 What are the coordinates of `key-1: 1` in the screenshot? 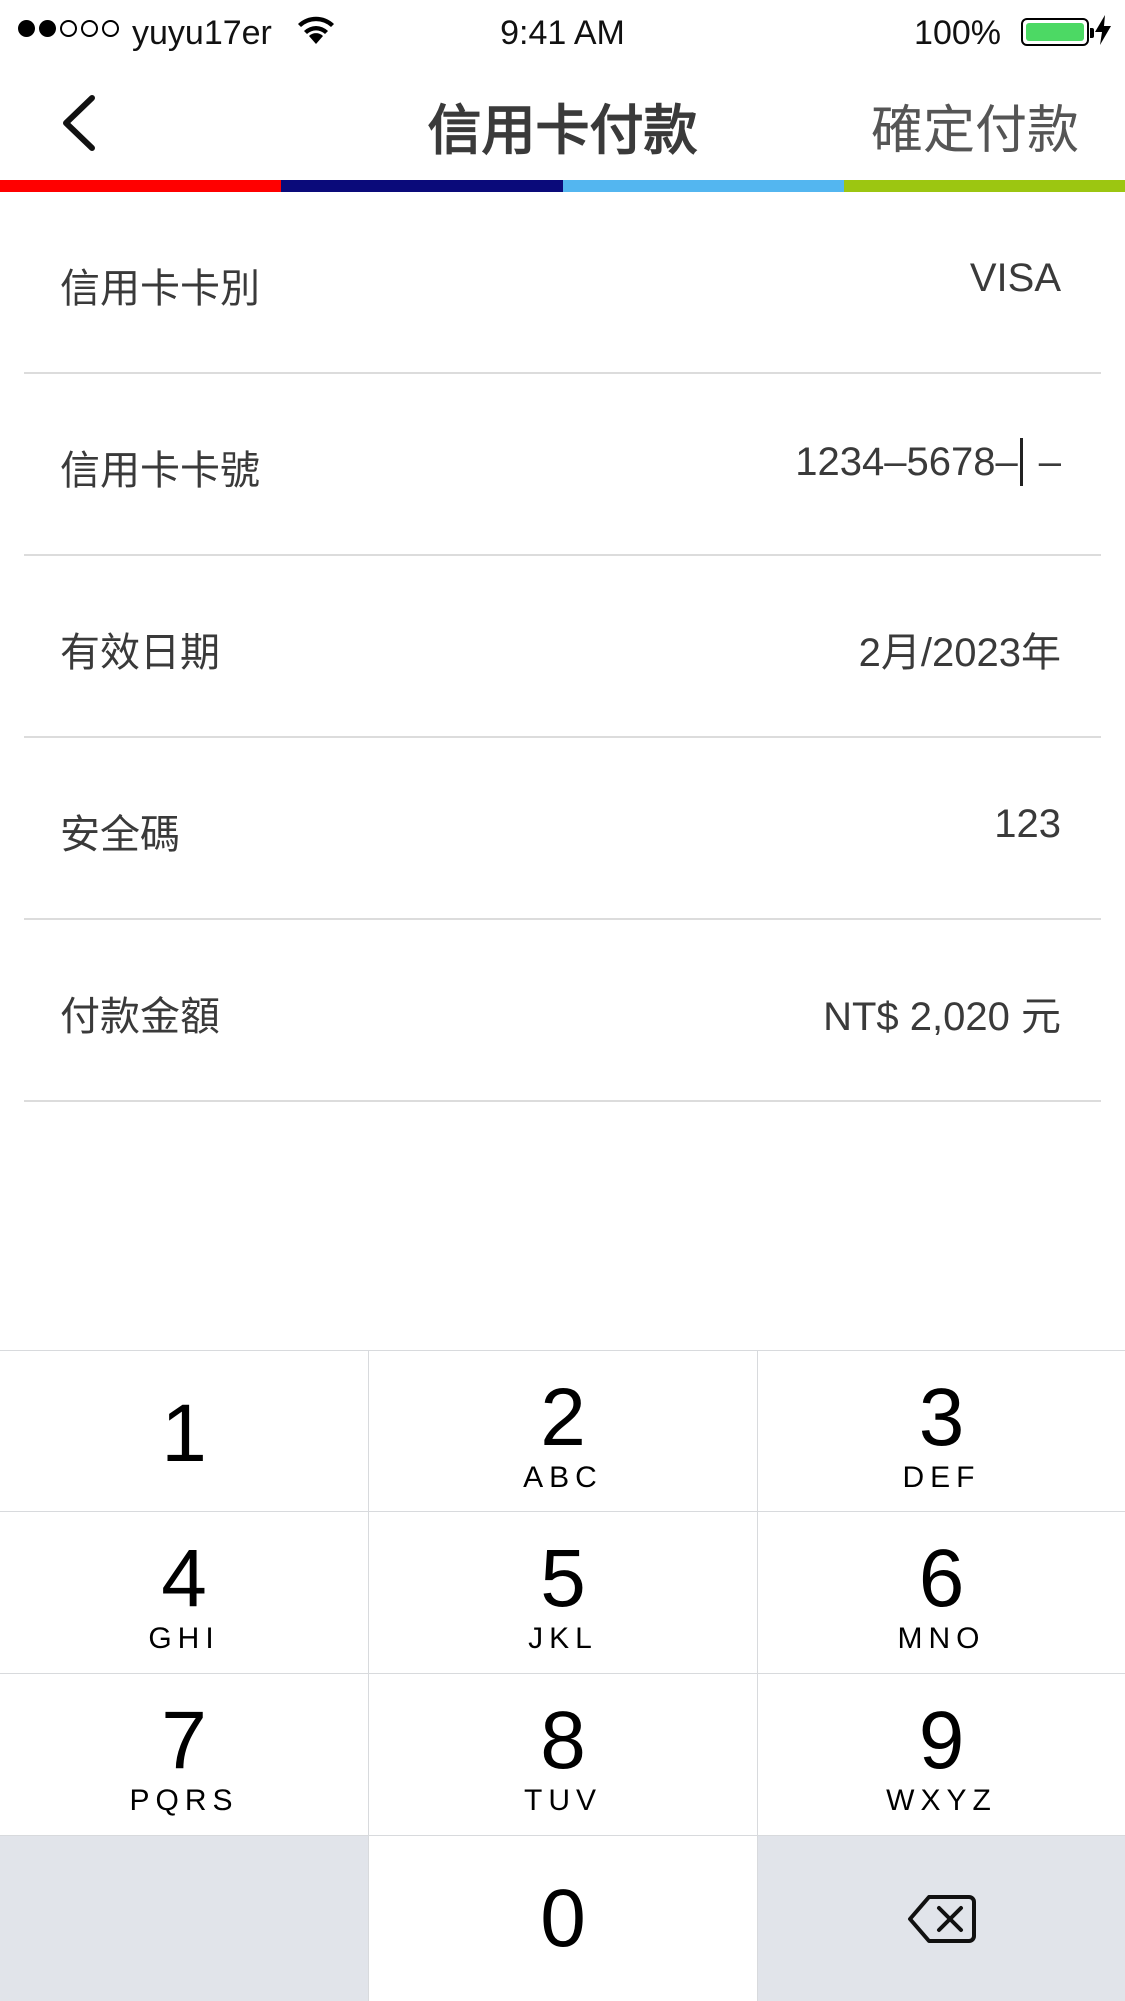 It's located at (184, 1431).